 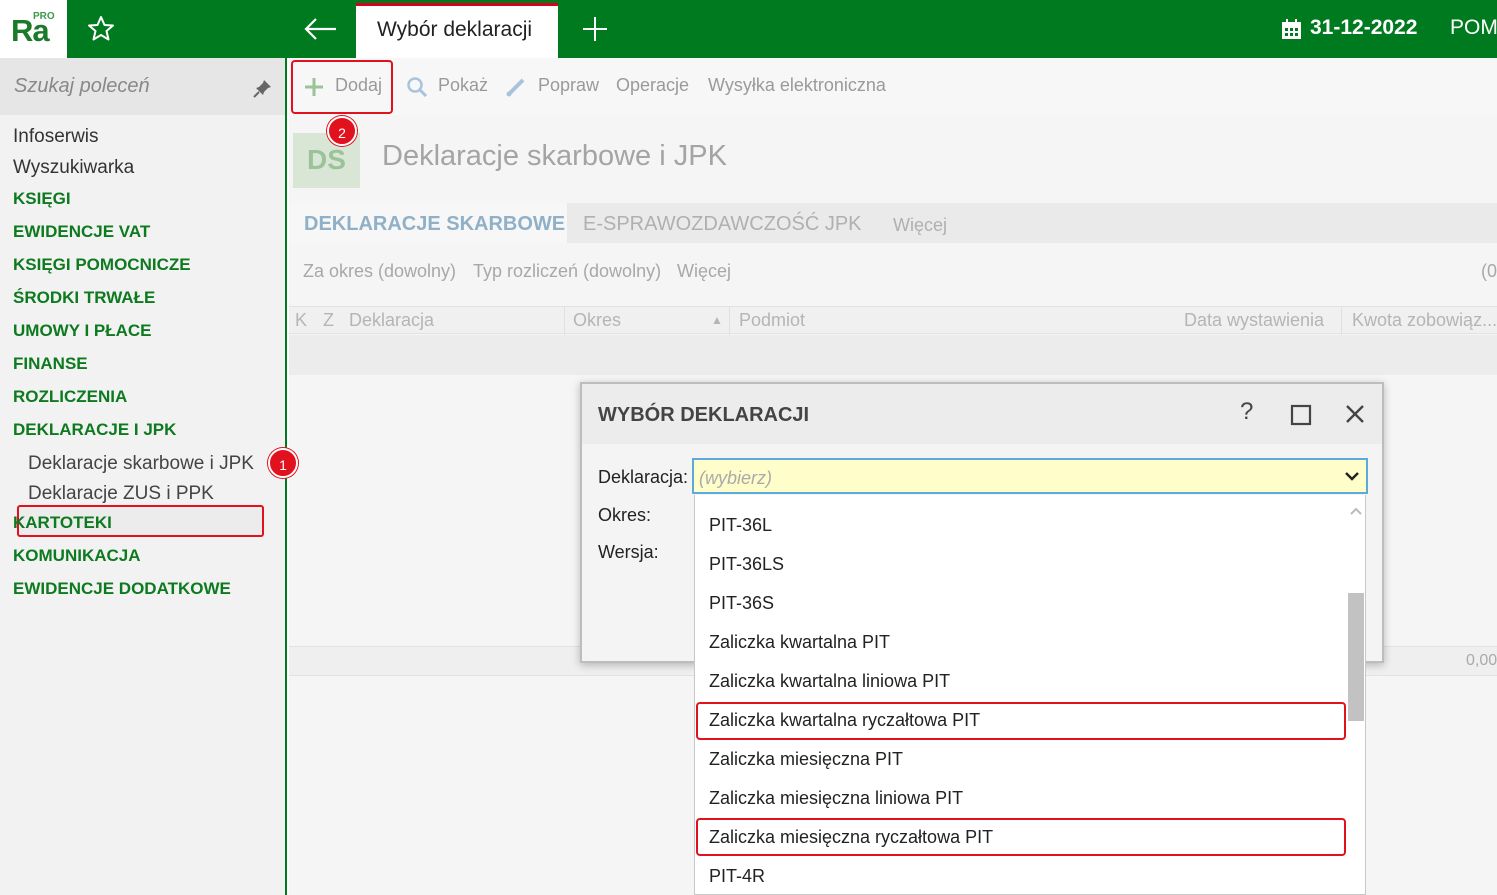 I want to click on sidebar-item-ewidencje-vat: EWIDENCJE VAT, so click(x=142, y=234).